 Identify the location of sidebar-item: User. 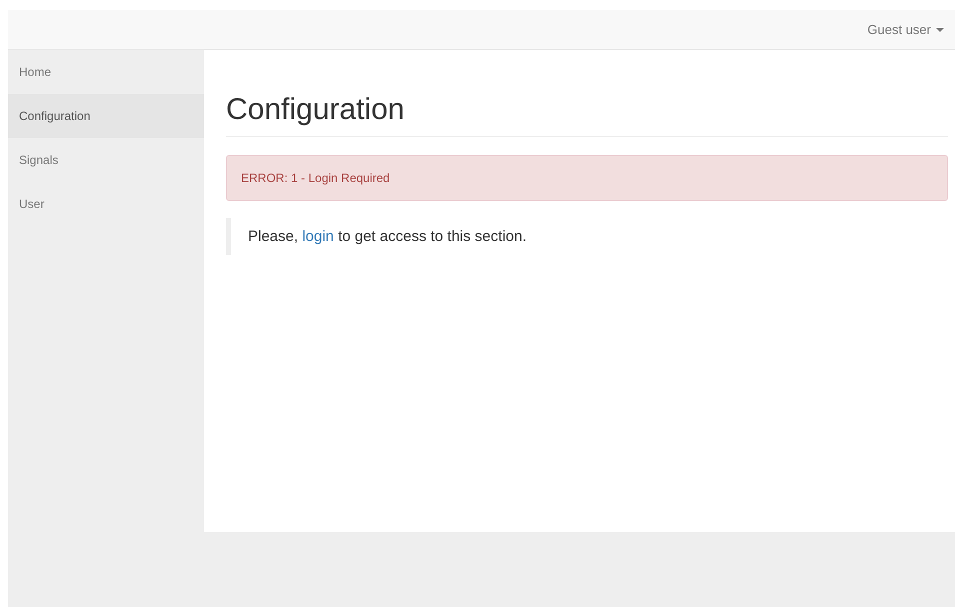
(106, 204).